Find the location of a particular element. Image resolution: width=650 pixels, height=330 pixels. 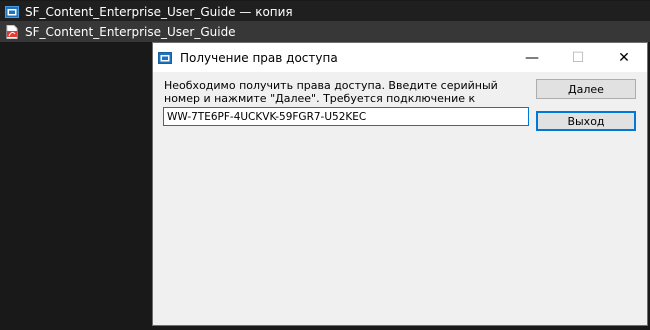

list-item: SF_Content_Enterprise_User_Guide — копия is located at coordinates (325, 11).